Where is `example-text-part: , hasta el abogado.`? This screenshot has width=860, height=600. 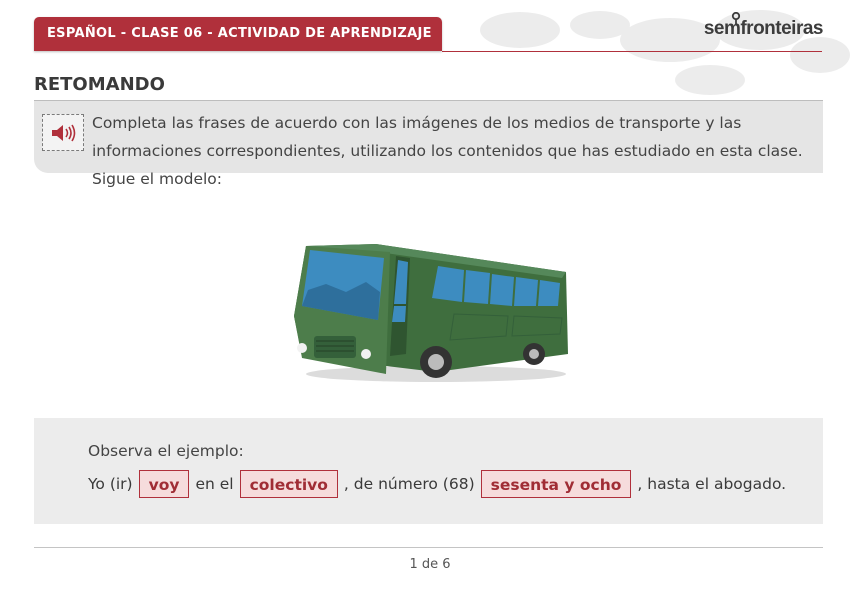
example-text-part: , hasta el abogado. is located at coordinates (712, 484).